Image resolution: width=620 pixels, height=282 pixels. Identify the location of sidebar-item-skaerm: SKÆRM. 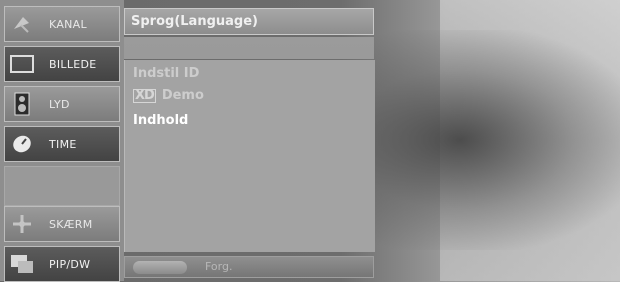
(62, 224).